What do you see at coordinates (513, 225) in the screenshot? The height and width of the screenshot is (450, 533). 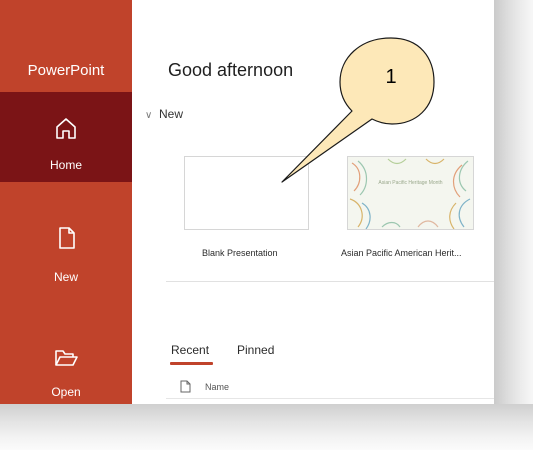 I see `right-drop-shadow` at bounding box center [513, 225].